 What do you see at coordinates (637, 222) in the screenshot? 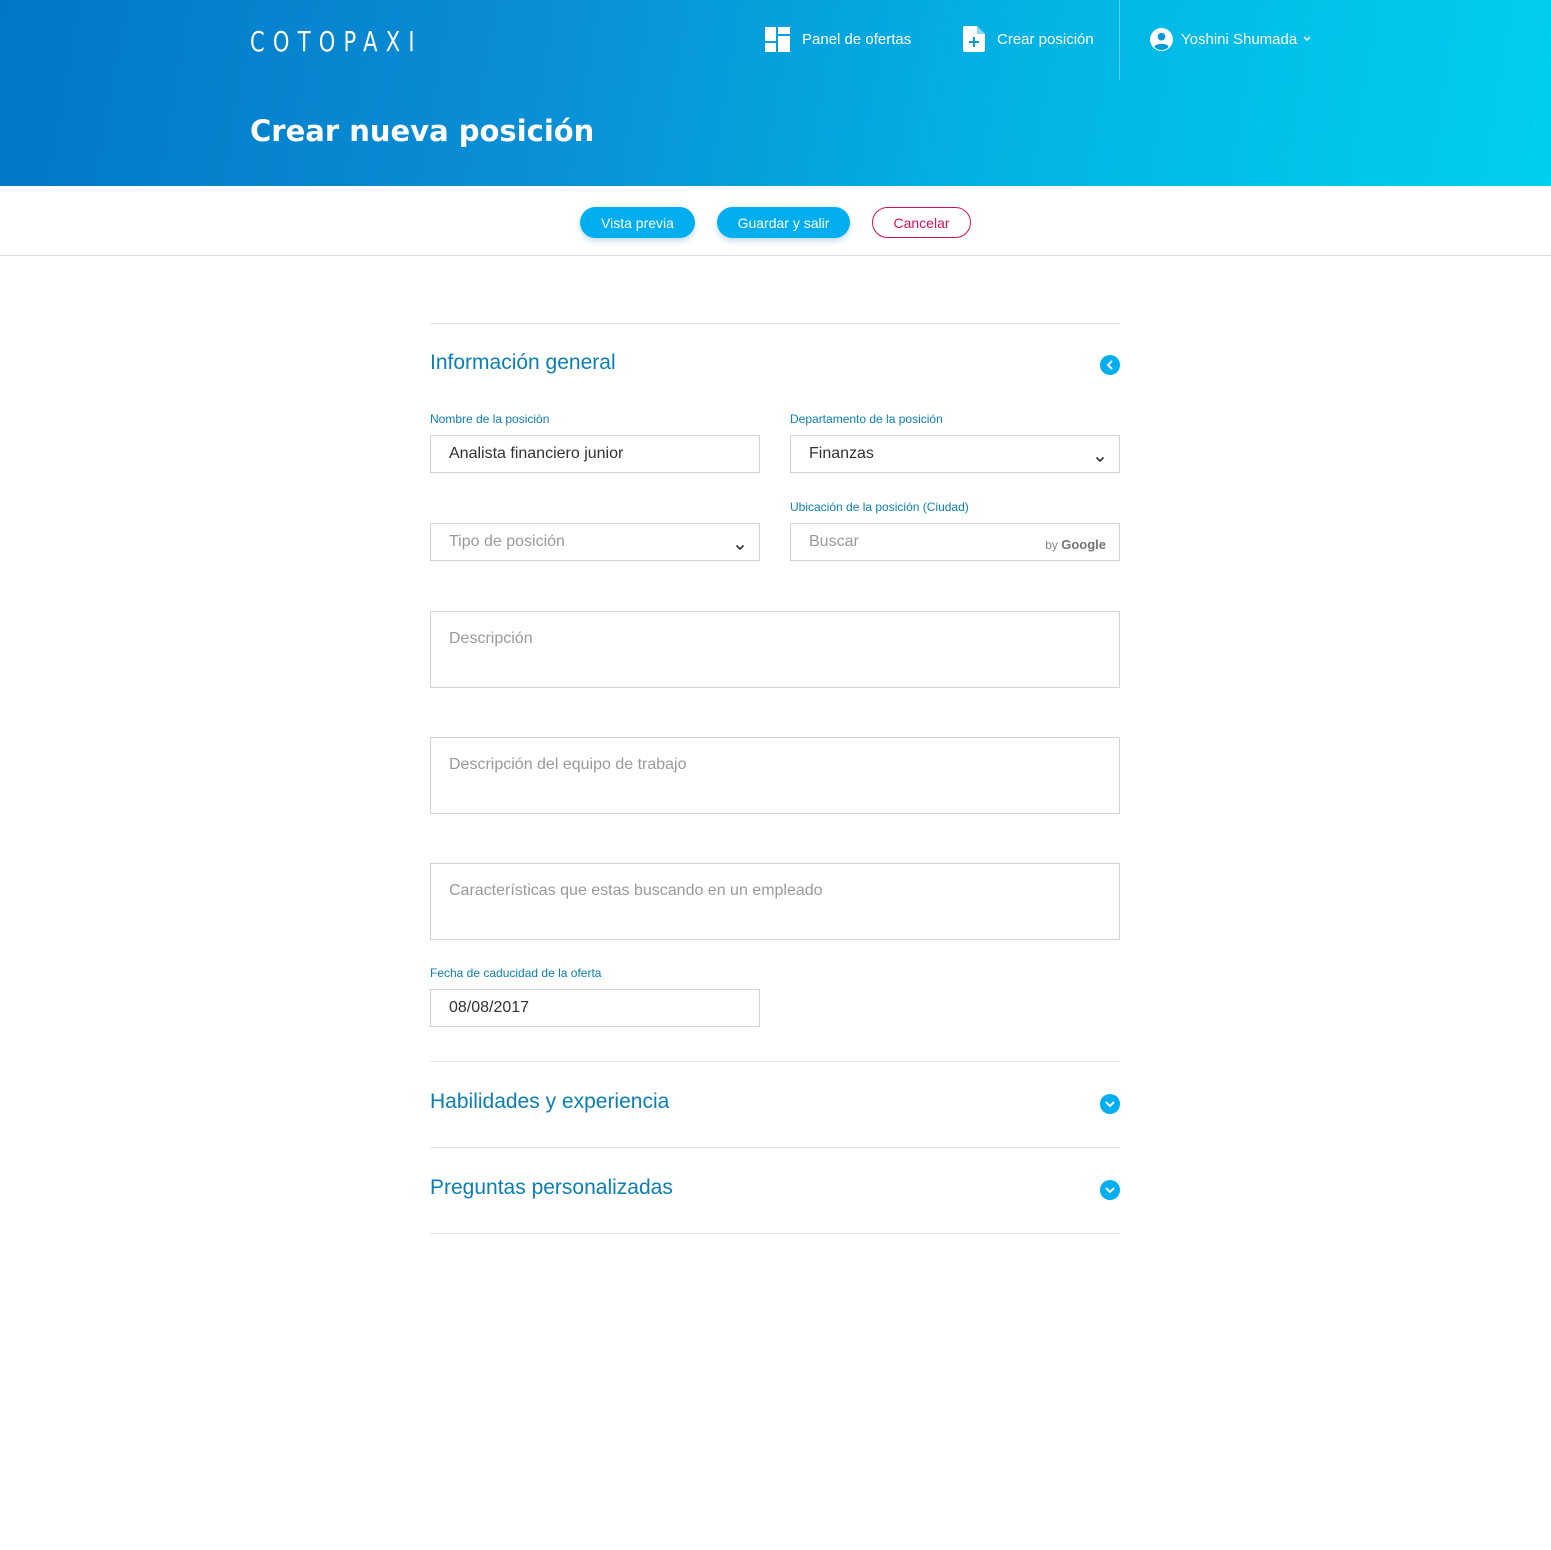
I see `preview-button: Vista previa` at bounding box center [637, 222].